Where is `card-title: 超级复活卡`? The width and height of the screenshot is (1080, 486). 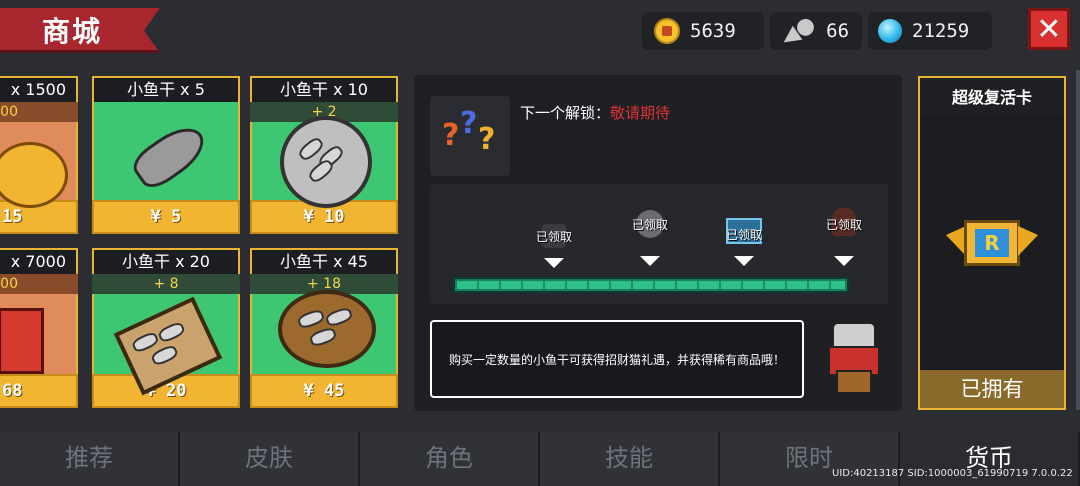
card-title: 超级复活卡 is located at coordinates (991, 97).